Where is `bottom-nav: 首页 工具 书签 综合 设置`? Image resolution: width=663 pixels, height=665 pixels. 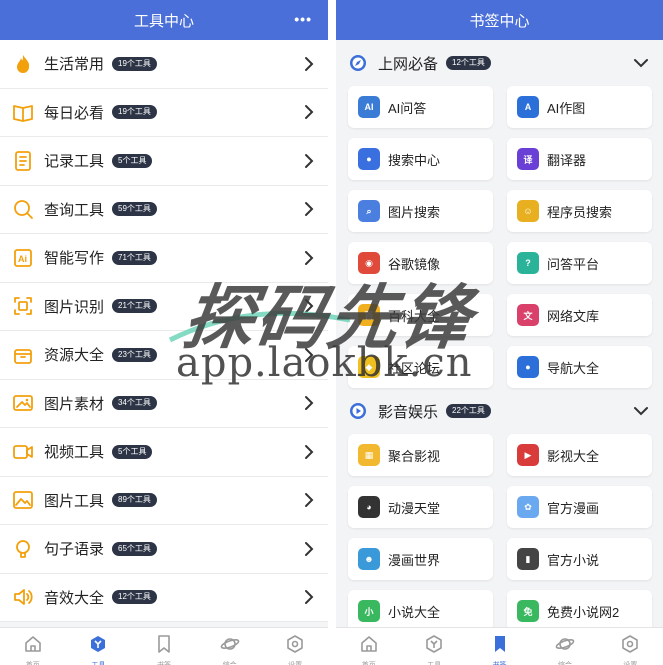 bottom-nav: 首页 工具 书签 综合 设置 is located at coordinates (164, 646).